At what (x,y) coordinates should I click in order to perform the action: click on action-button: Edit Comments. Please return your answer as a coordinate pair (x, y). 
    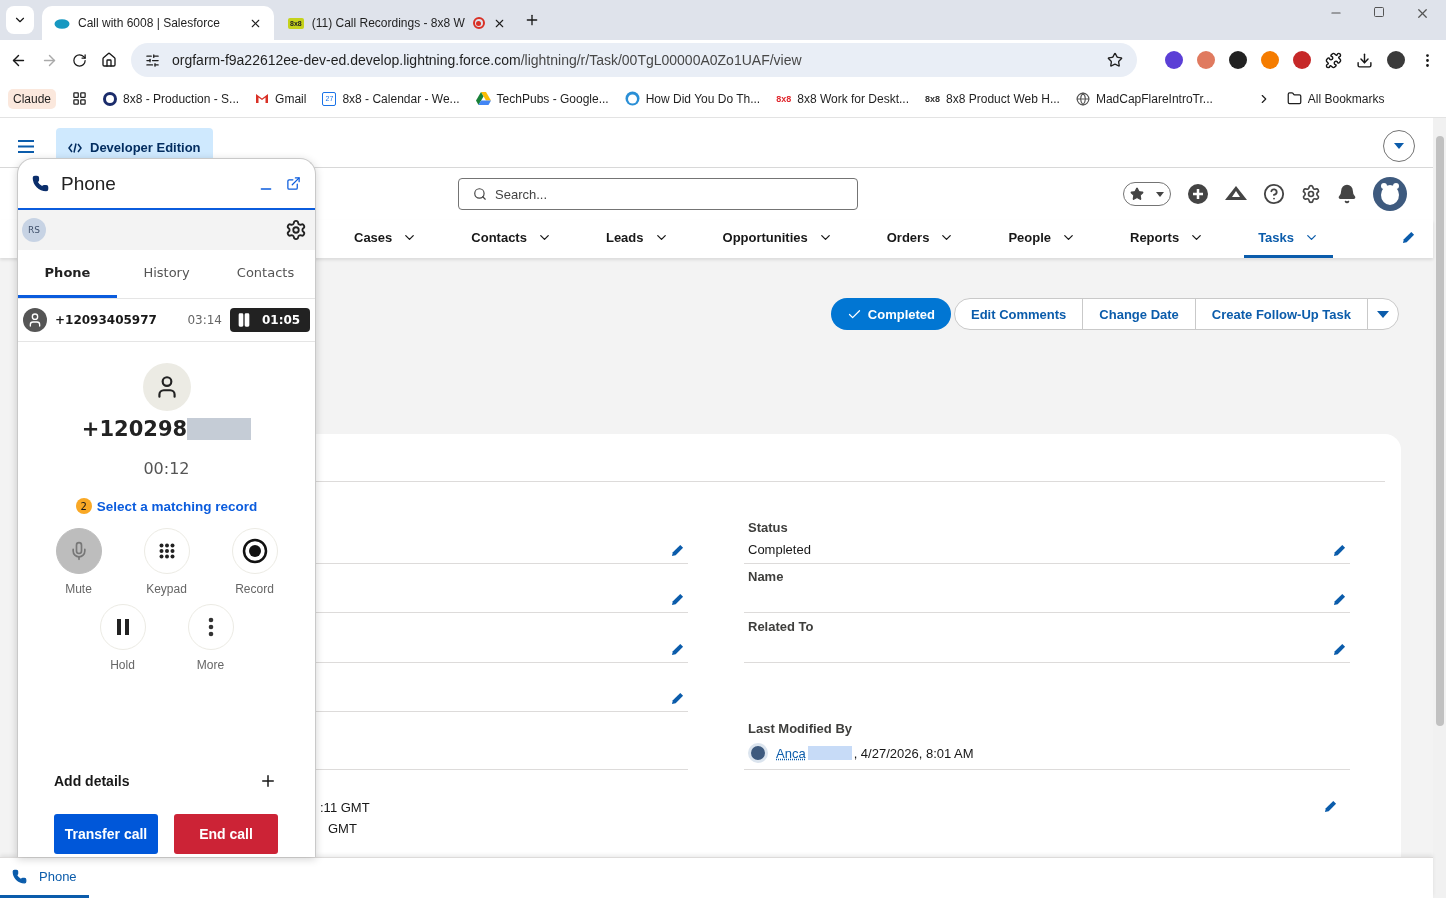
    Looking at the image, I should click on (1019, 314).